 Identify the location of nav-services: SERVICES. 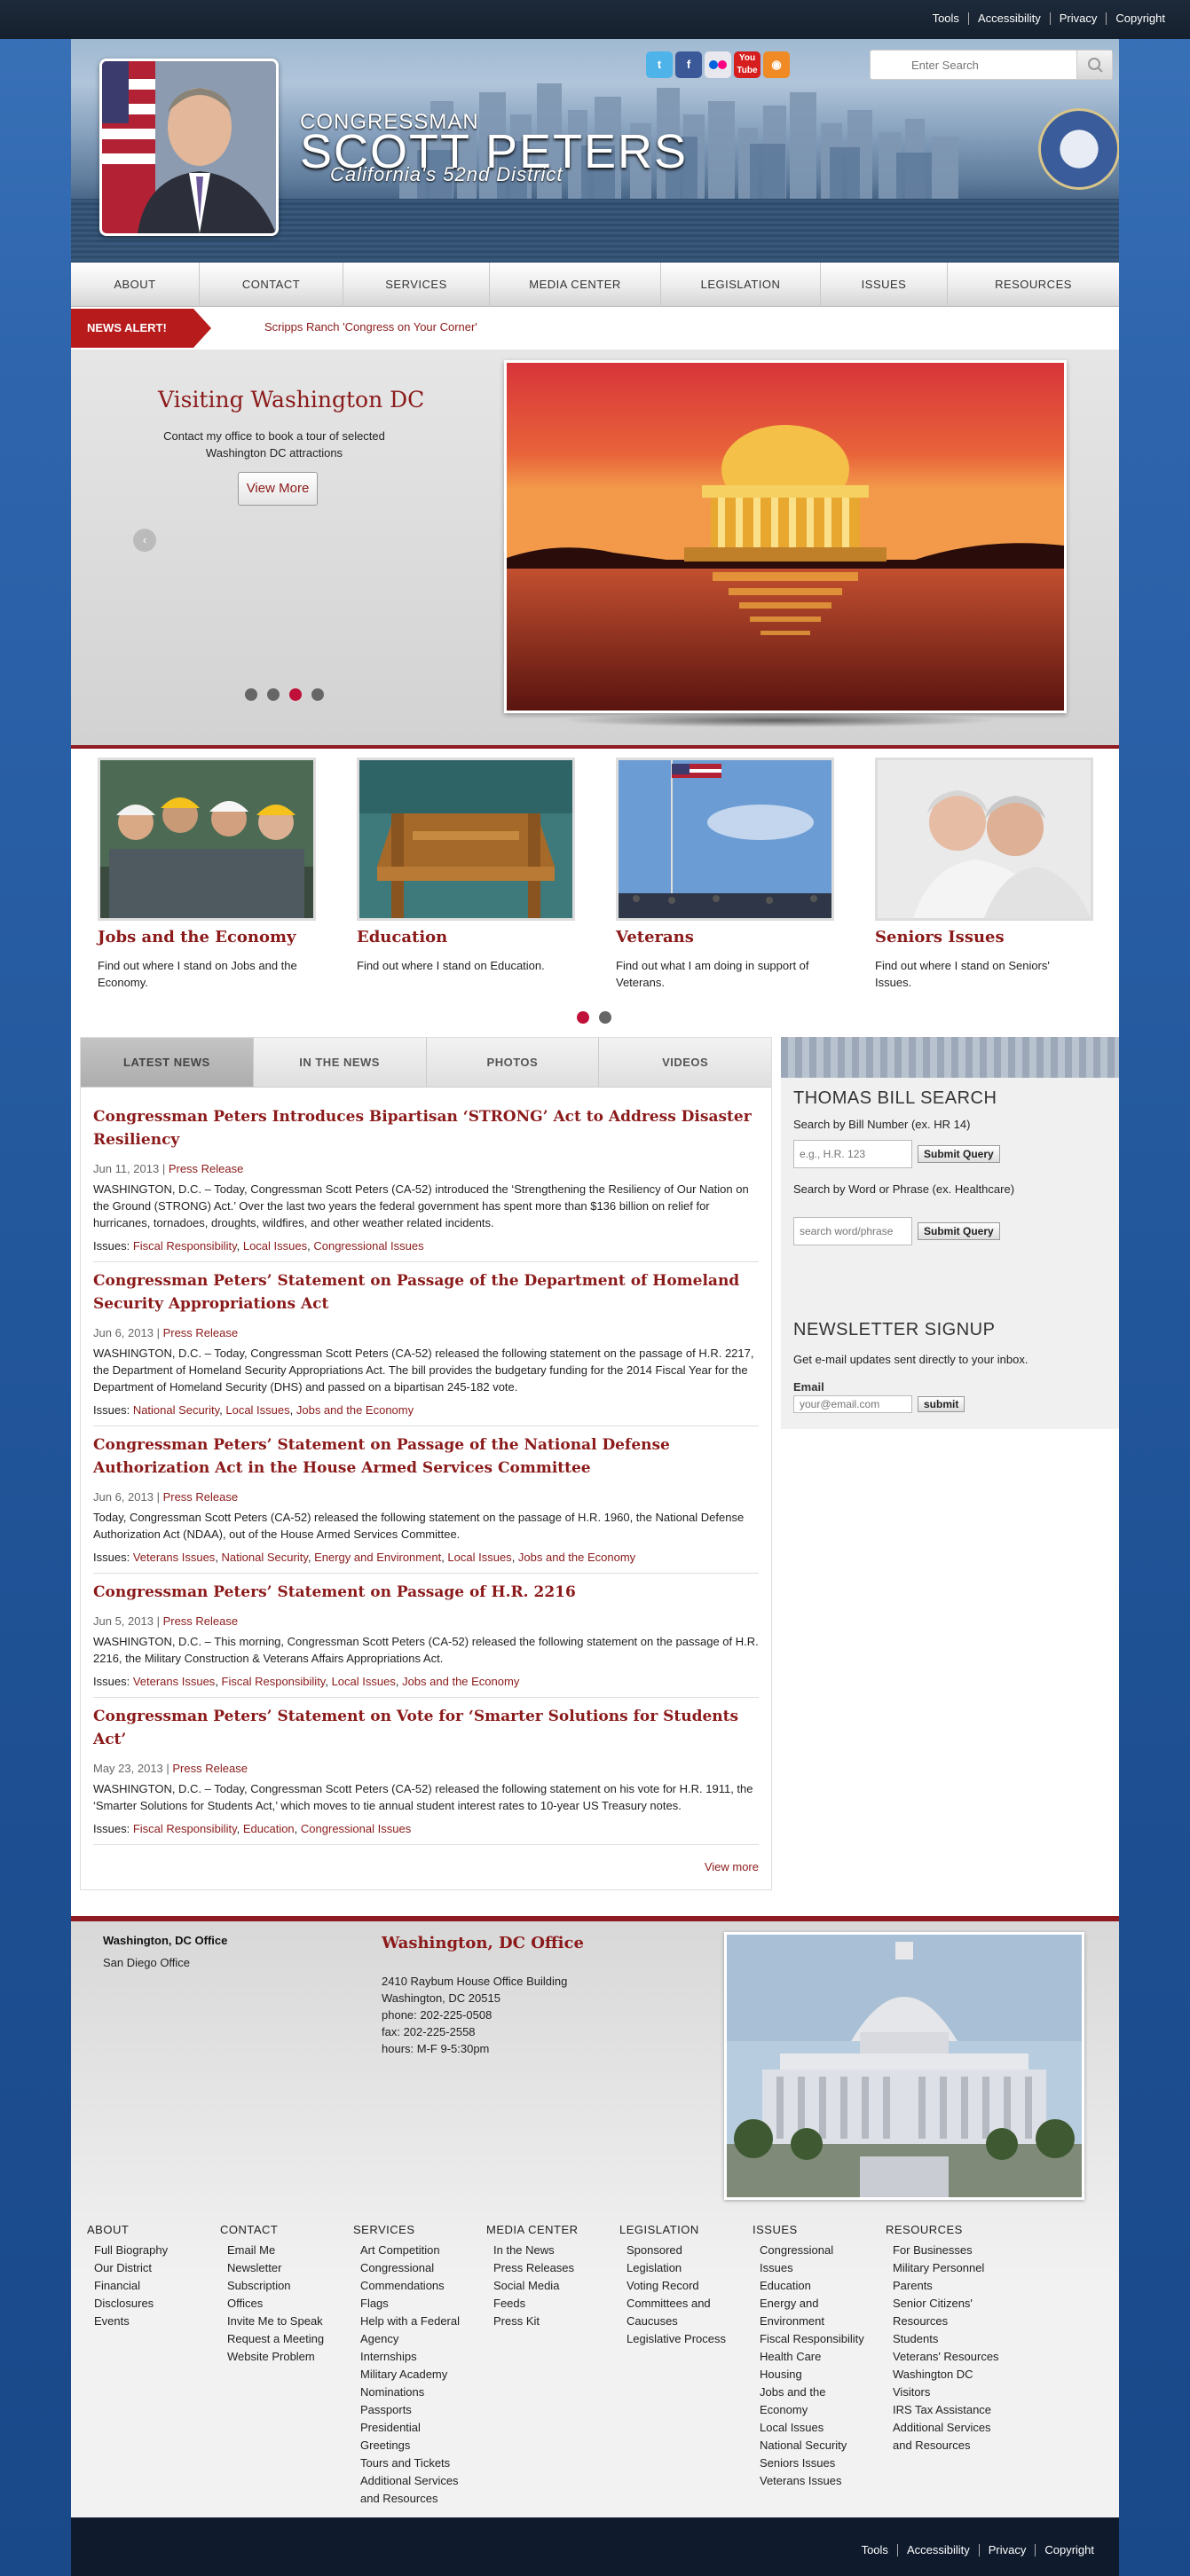
(416, 285).